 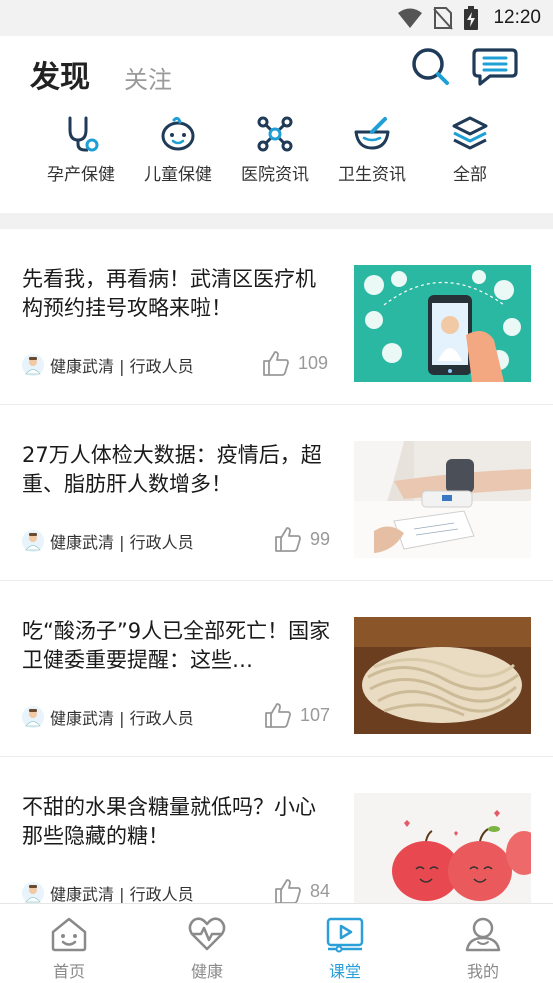 I want to click on category-label: 医院资讯, so click(x=275, y=175).